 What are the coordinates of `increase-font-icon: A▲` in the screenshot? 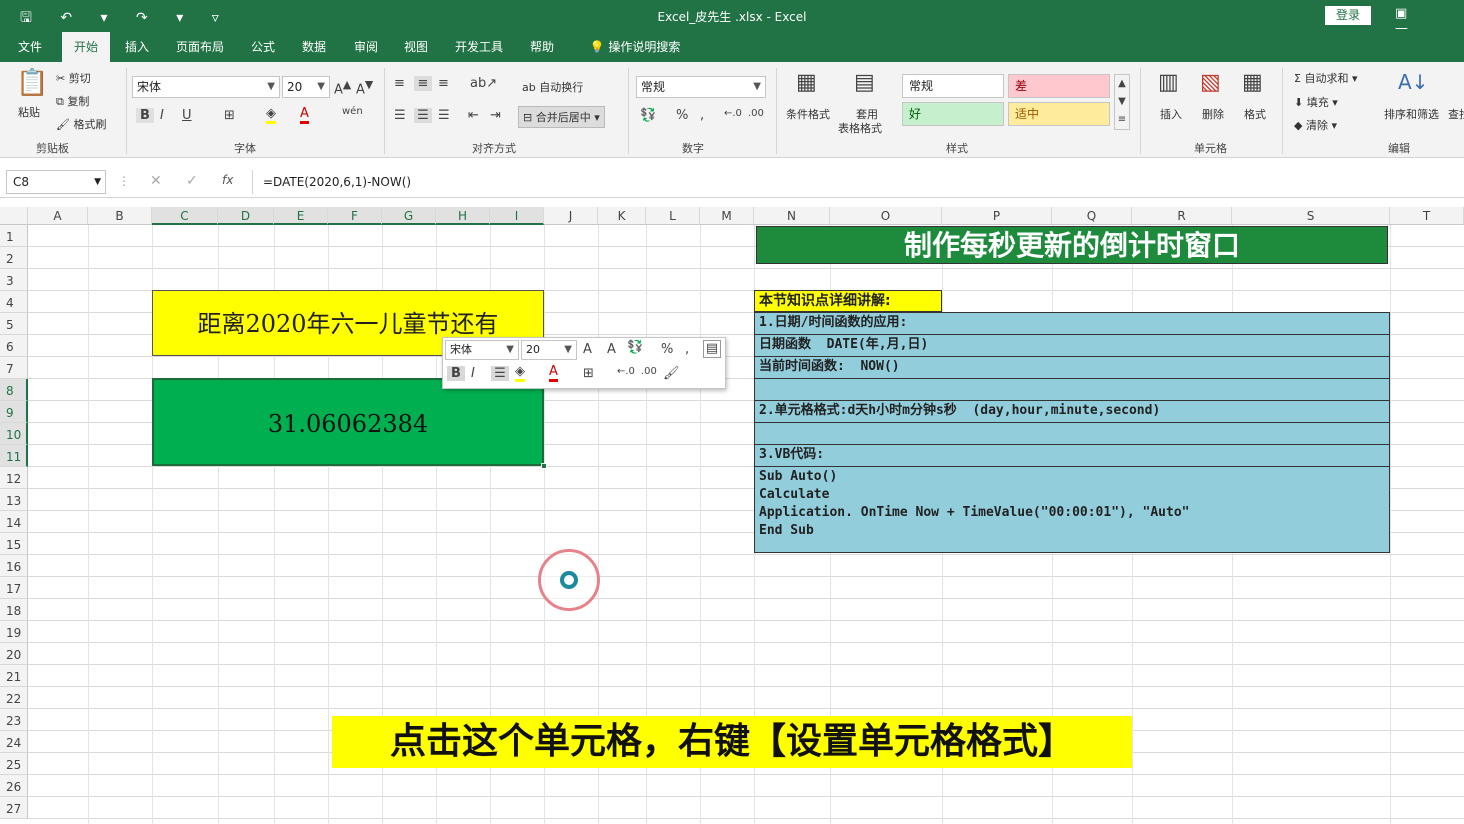 It's located at (342, 87).